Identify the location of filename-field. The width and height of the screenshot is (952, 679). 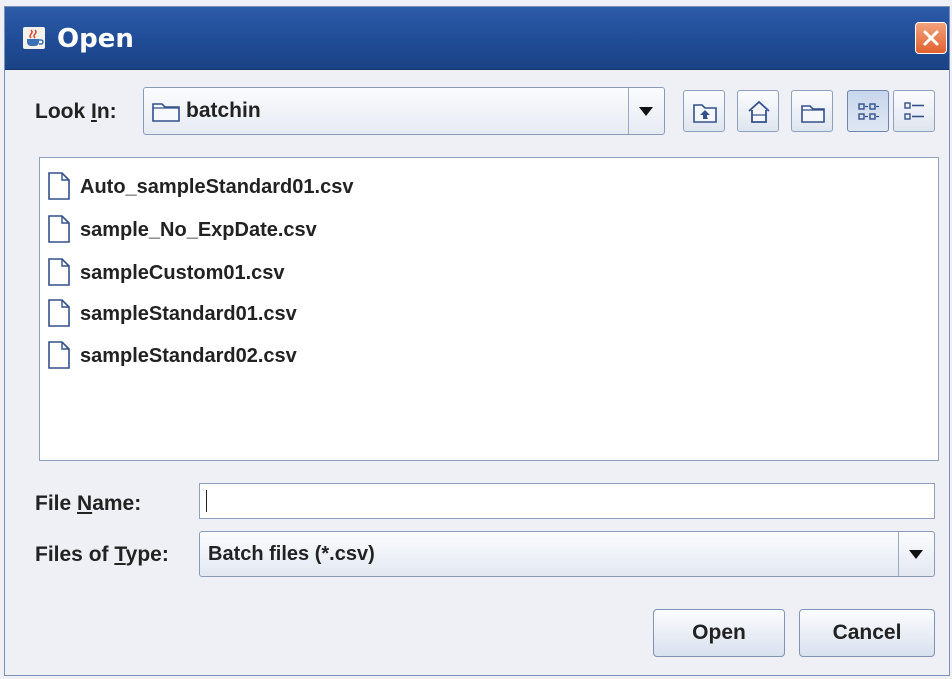
(567, 501).